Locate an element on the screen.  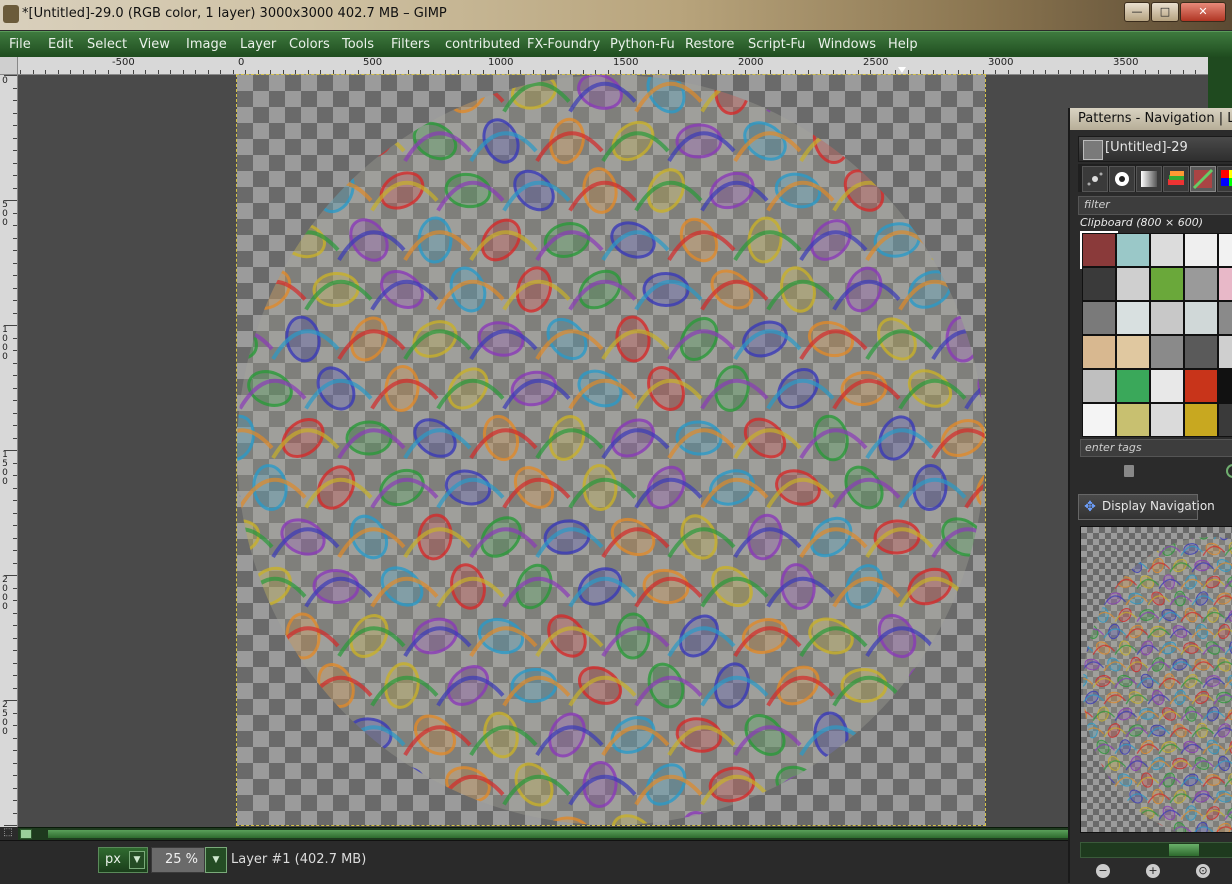
vertical-ruler: 0 500 1000 1500 2000 2500 is located at coordinates (9, 451).